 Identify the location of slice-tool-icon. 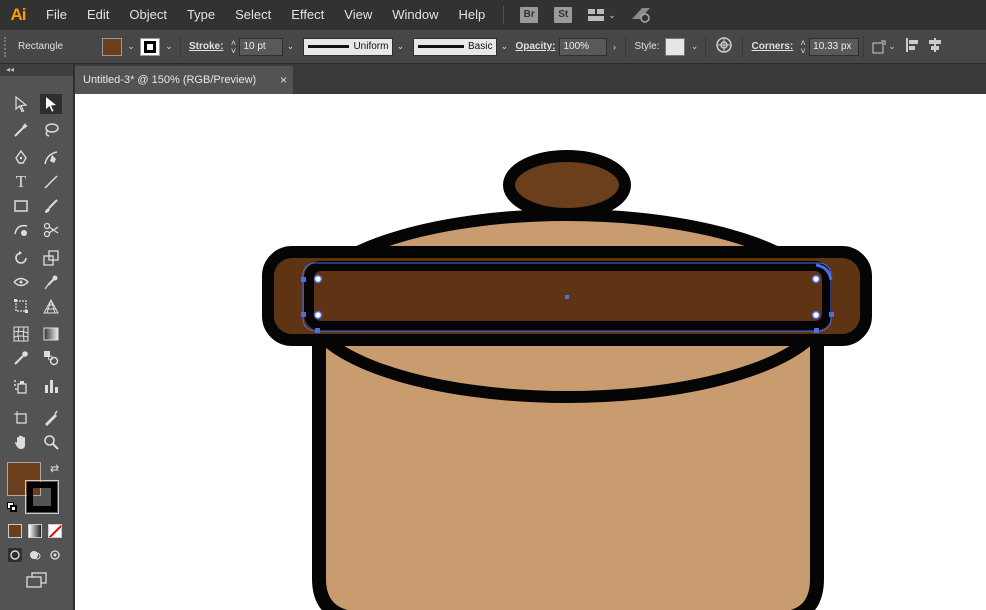
(51, 418).